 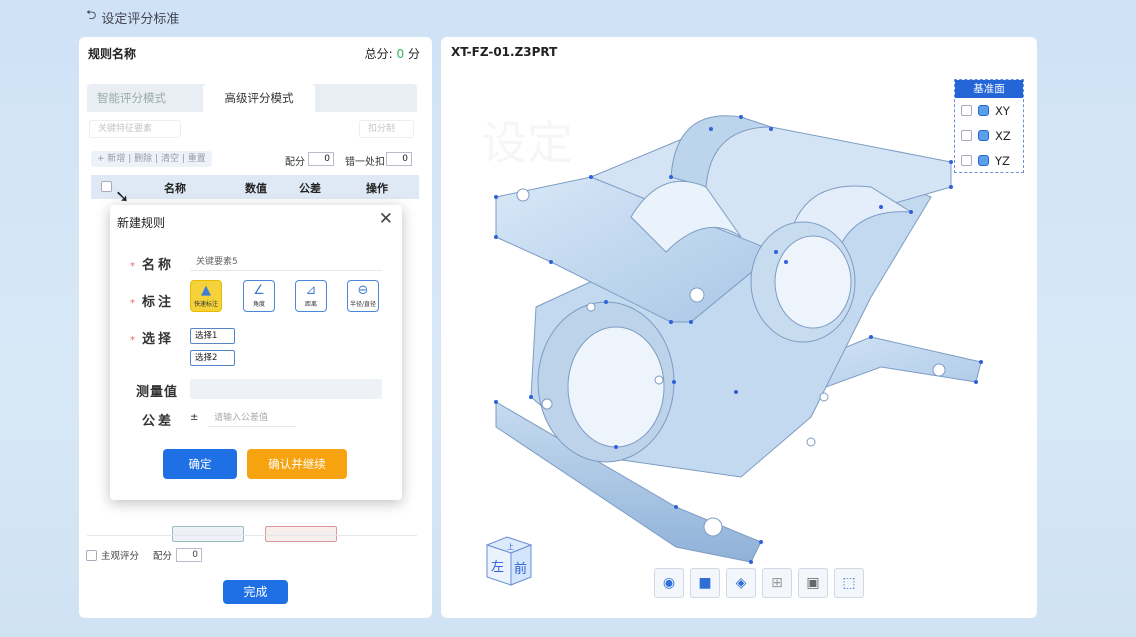 What do you see at coordinates (497, 567) in the screenshot?
I see `cube-left-label: 左` at bounding box center [497, 567].